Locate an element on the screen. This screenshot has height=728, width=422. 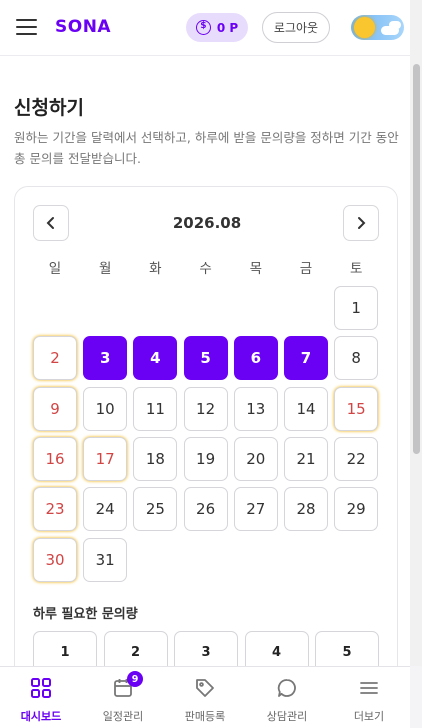
calendar-day: 16 is located at coordinates (55, 458).